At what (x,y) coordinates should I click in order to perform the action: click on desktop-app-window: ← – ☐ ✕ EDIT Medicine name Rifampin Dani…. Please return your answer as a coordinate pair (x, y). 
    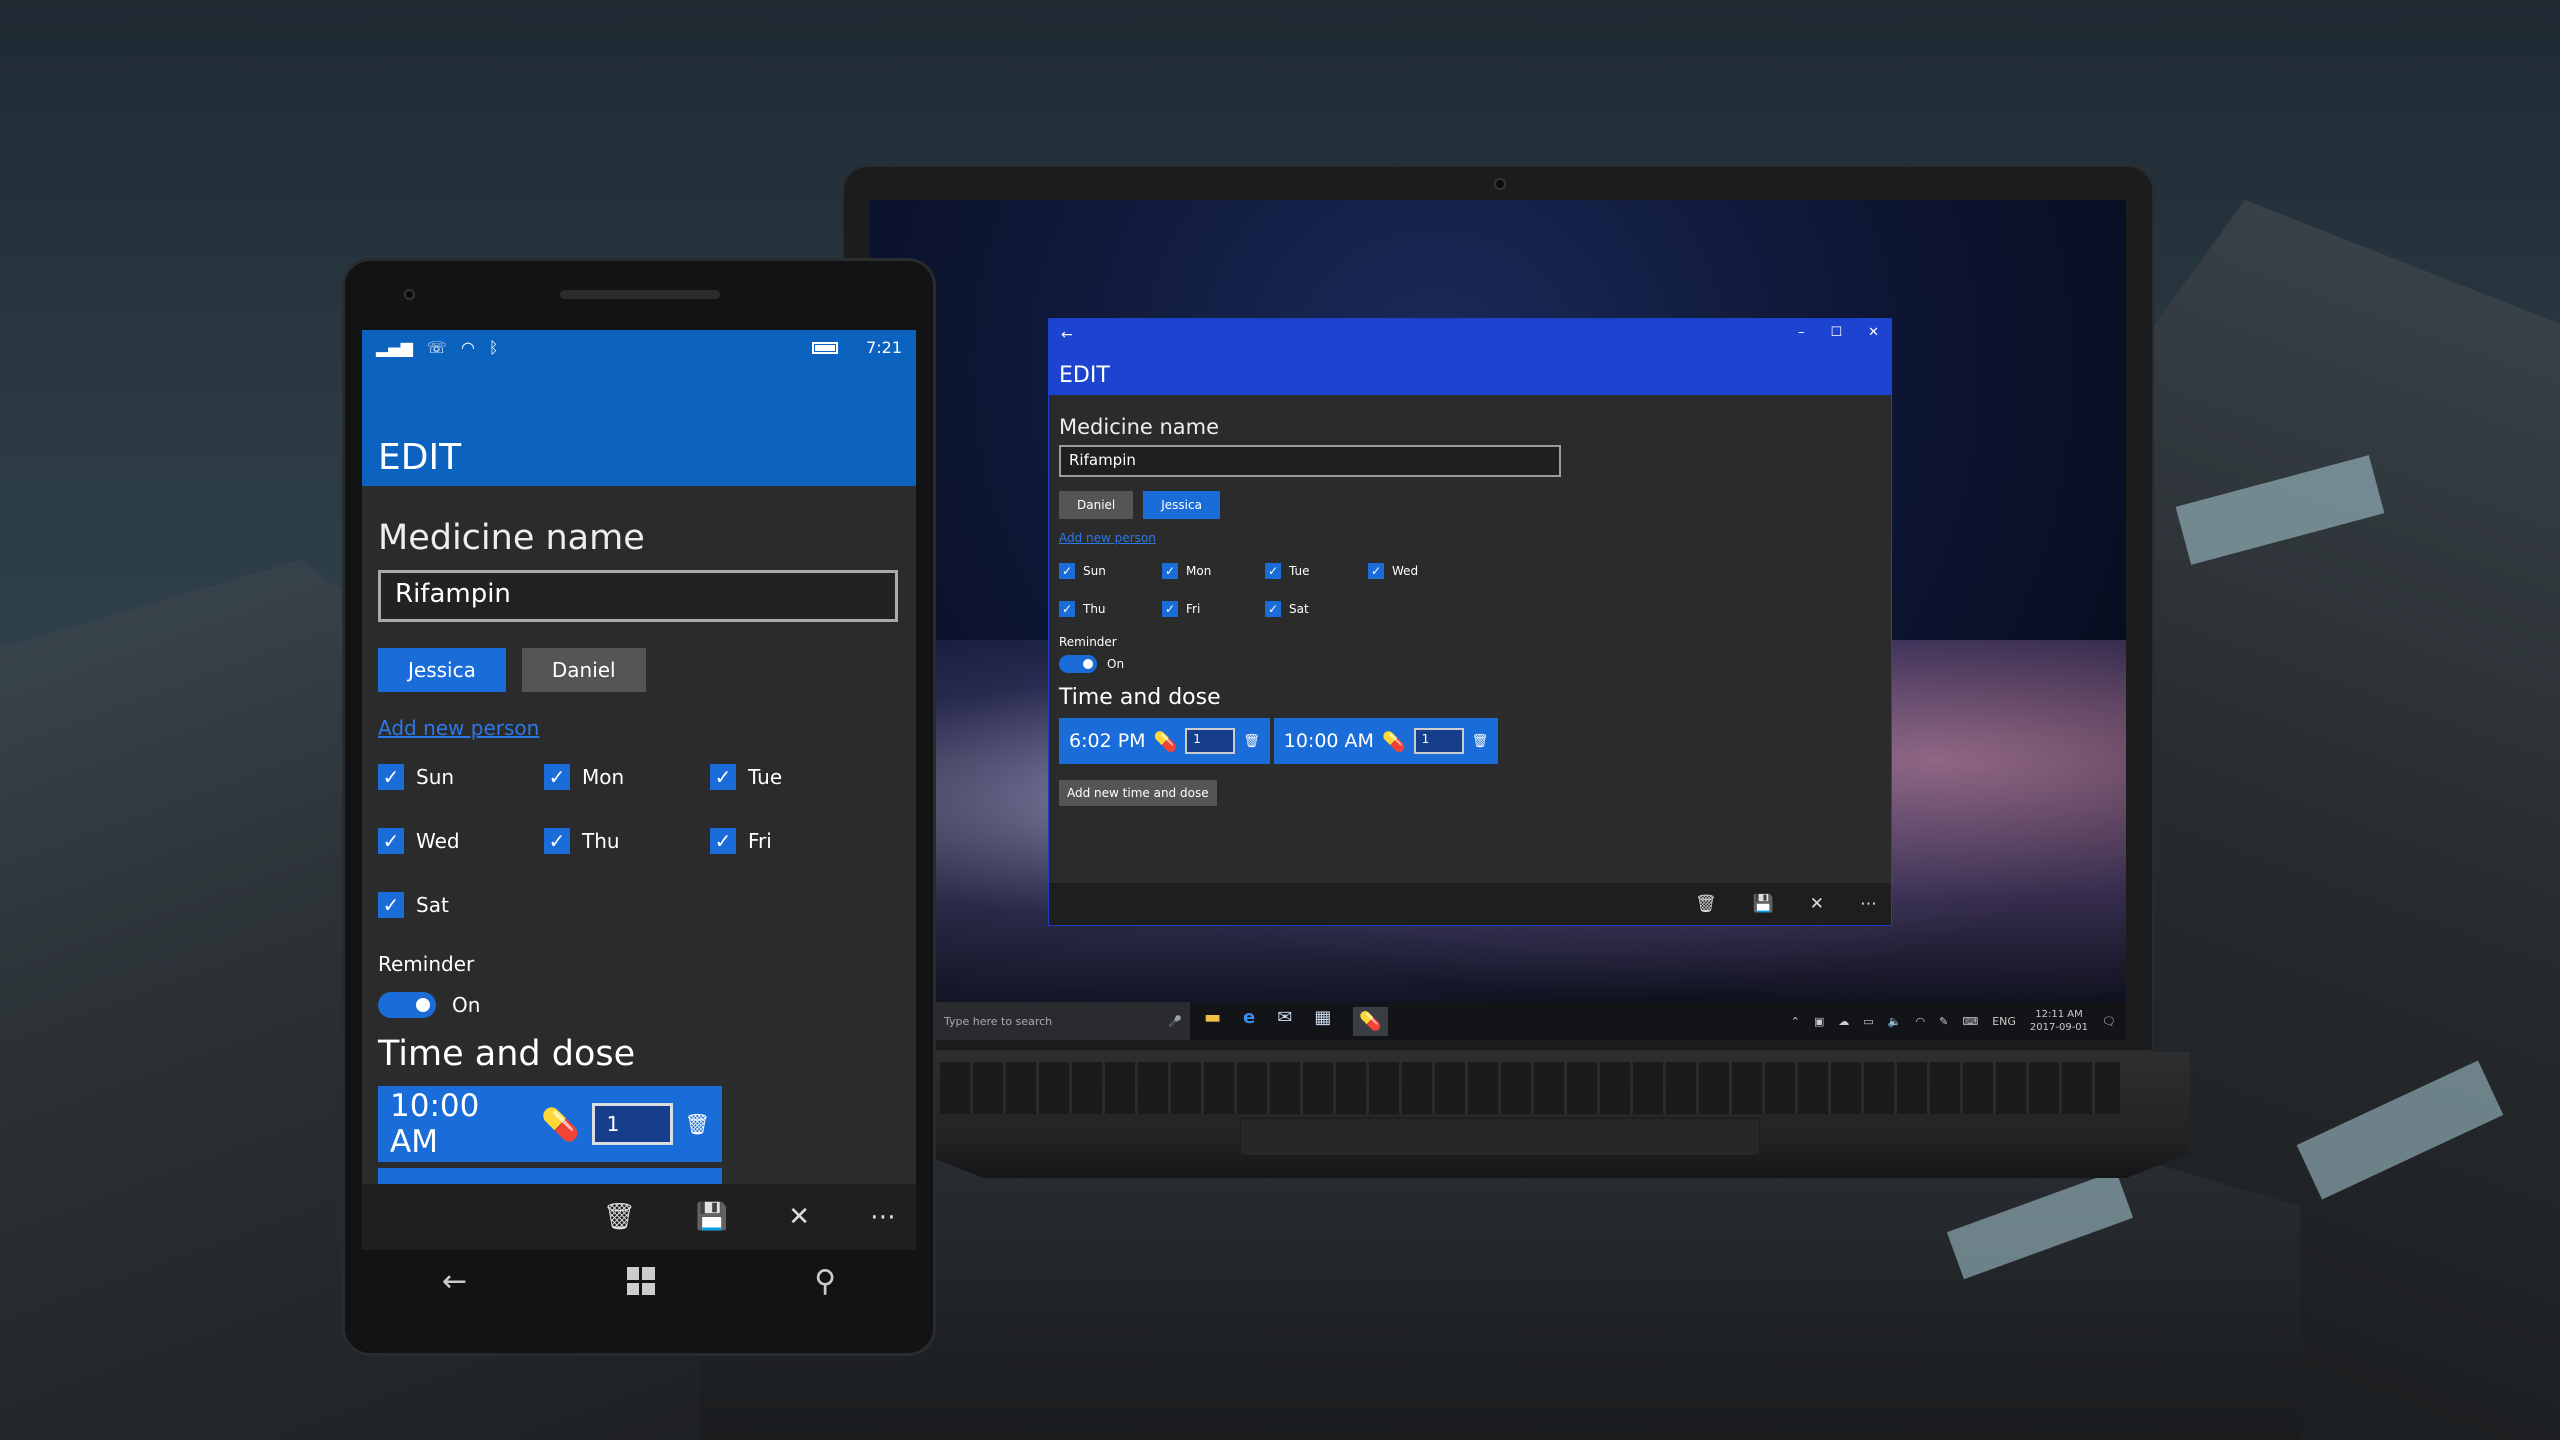
    Looking at the image, I should click on (1470, 622).